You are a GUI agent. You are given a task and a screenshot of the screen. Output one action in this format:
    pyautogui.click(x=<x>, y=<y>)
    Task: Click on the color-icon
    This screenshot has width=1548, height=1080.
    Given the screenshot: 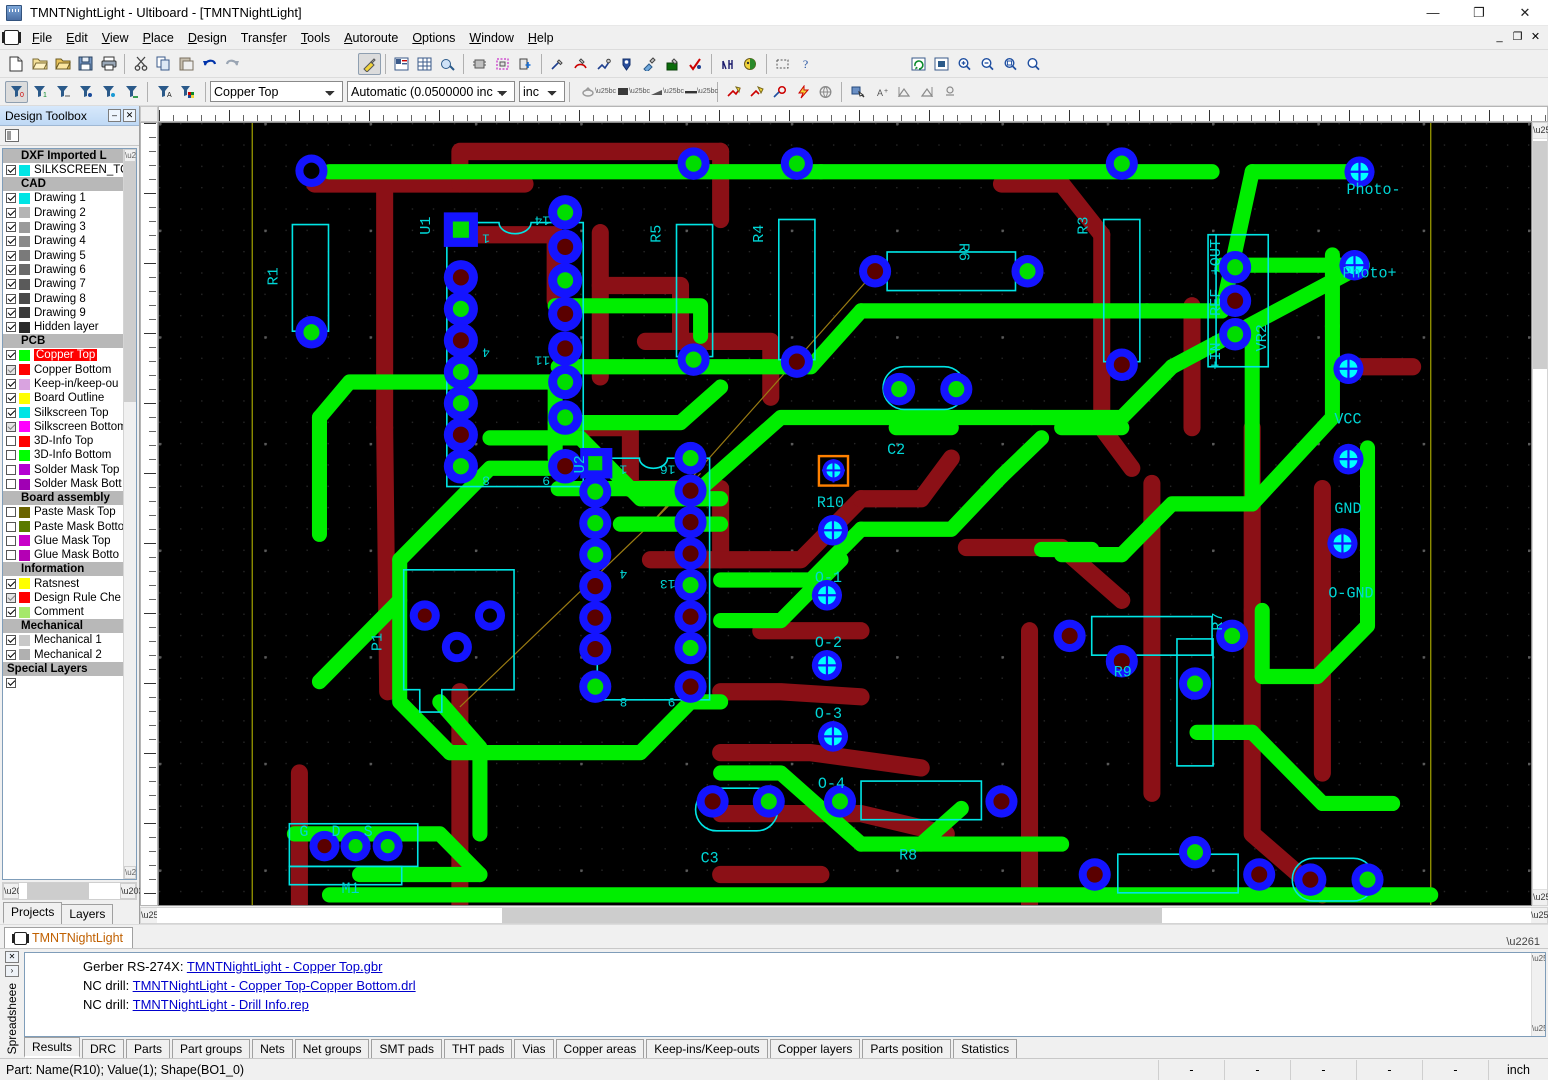 What is the action you would take?
    pyautogui.click(x=750, y=64)
    